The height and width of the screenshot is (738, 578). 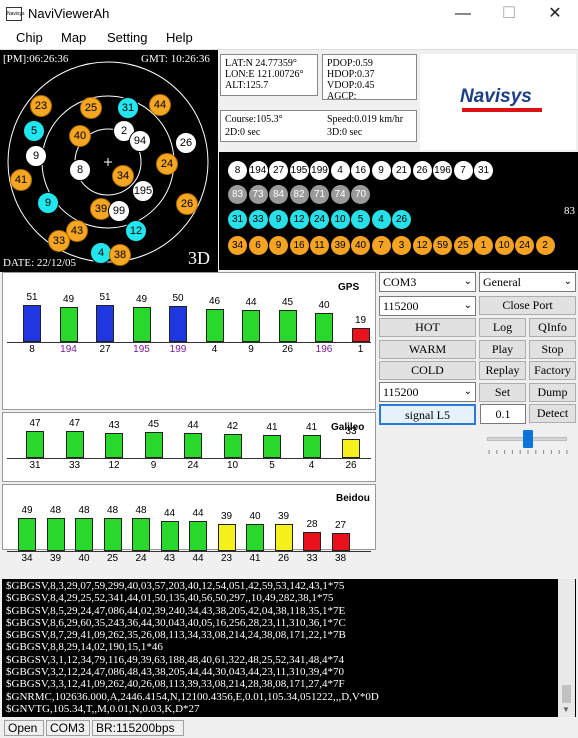 What do you see at coordinates (427, 414) in the screenshot?
I see `signal-l5-button: signal L5` at bounding box center [427, 414].